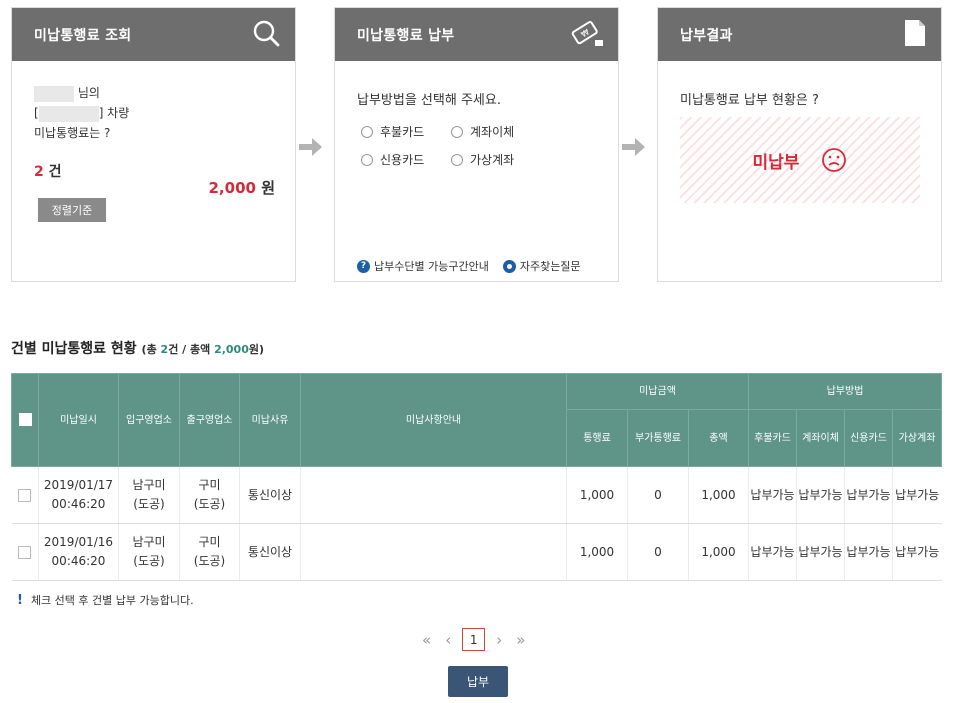 The width and height of the screenshot is (957, 703). Describe the element at coordinates (232, 188) in the screenshot. I see `unpaid-amount-value: 2,000` at that location.